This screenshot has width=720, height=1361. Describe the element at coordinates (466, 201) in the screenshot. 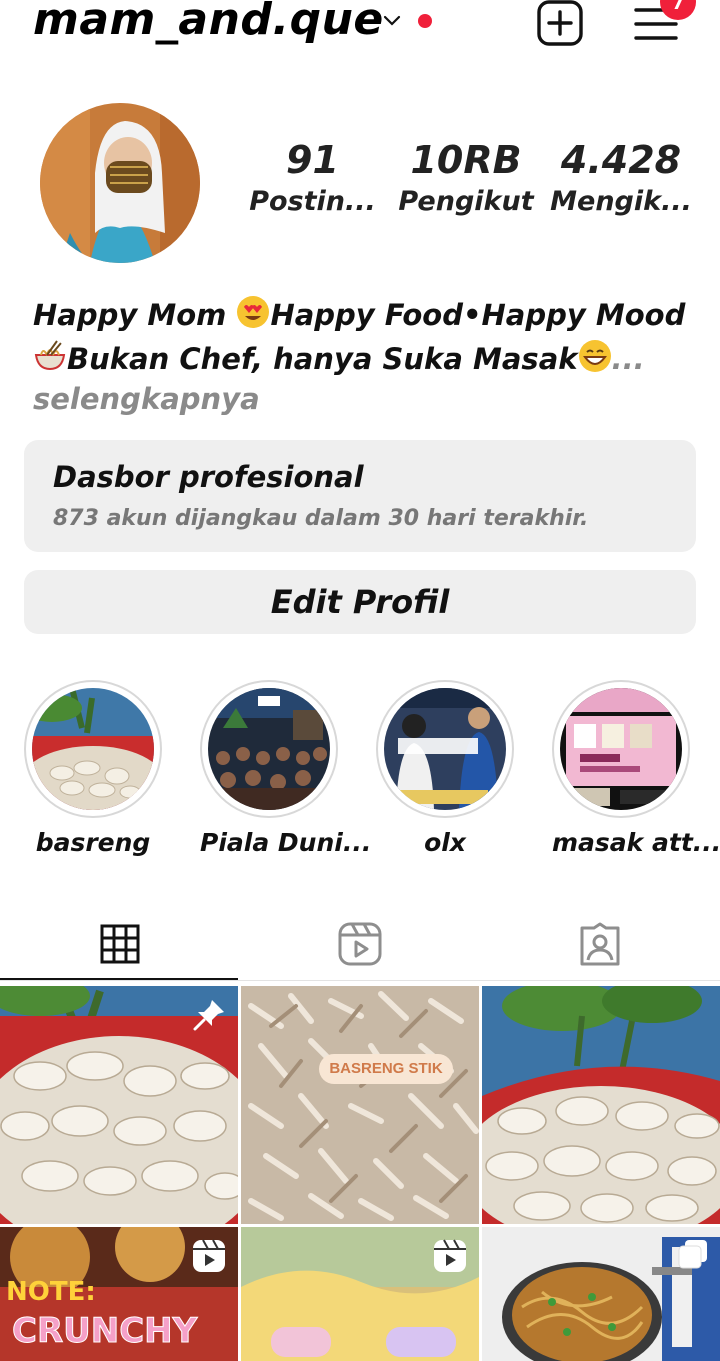

I see `stat-label: Pengikut` at that location.